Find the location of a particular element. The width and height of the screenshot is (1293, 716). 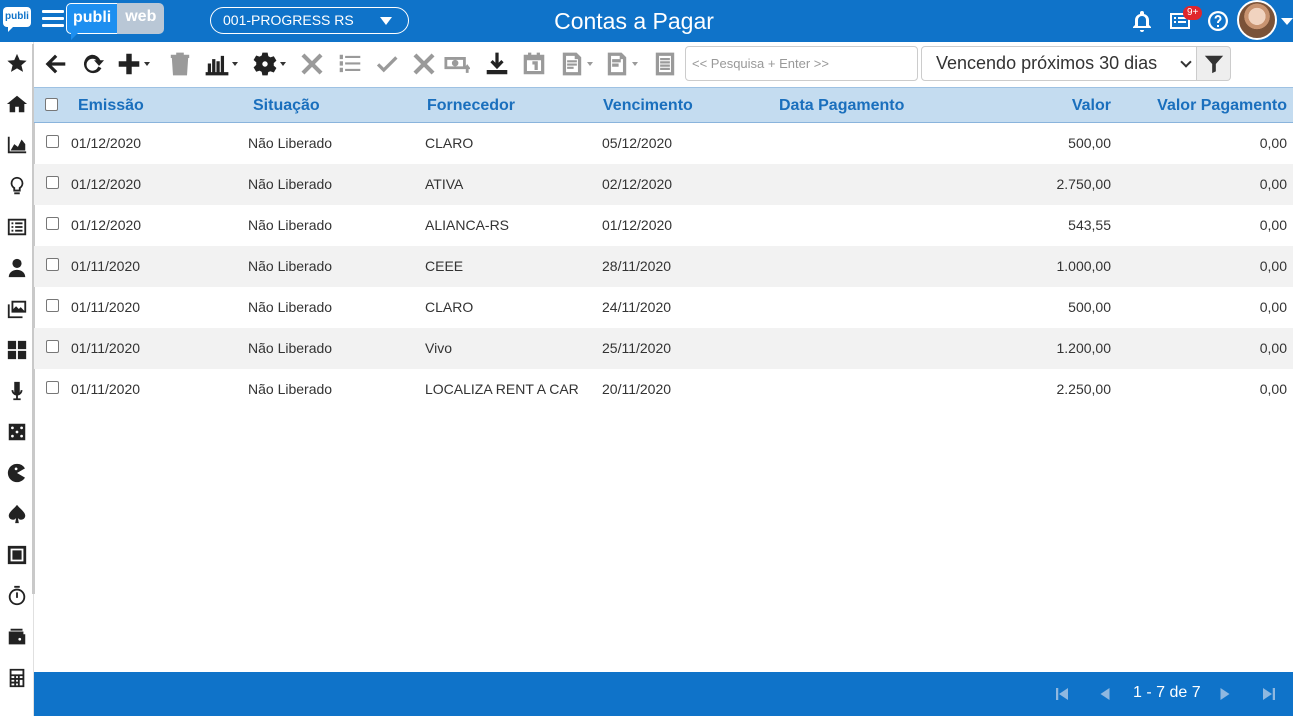

column-header-situacao: Situação is located at coordinates (286, 105).